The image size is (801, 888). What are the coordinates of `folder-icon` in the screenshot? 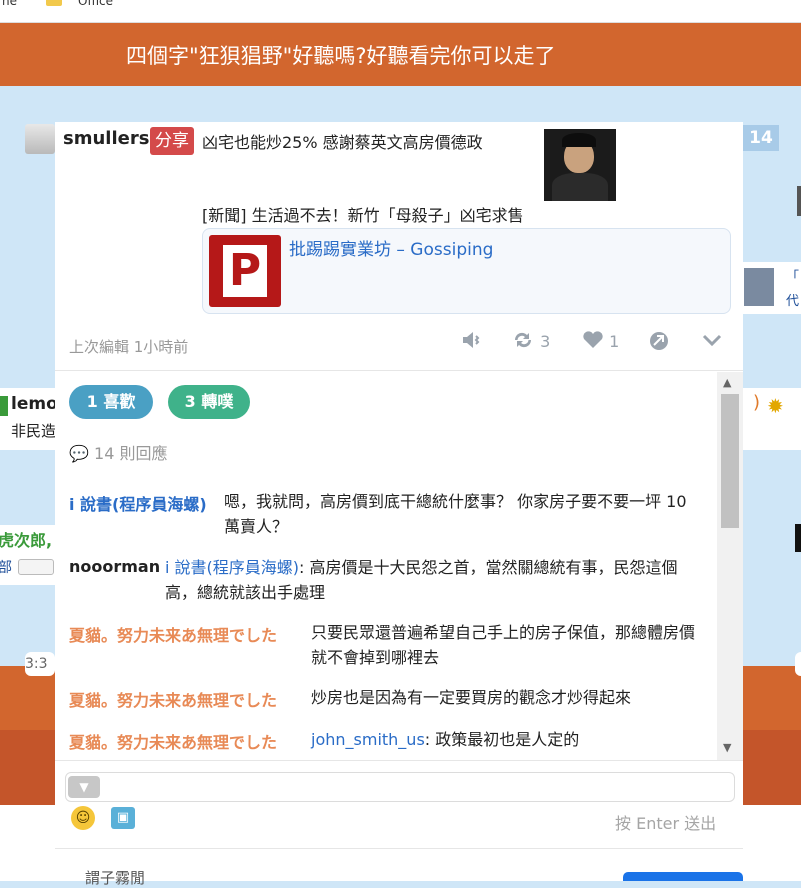 It's located at (54, 3).